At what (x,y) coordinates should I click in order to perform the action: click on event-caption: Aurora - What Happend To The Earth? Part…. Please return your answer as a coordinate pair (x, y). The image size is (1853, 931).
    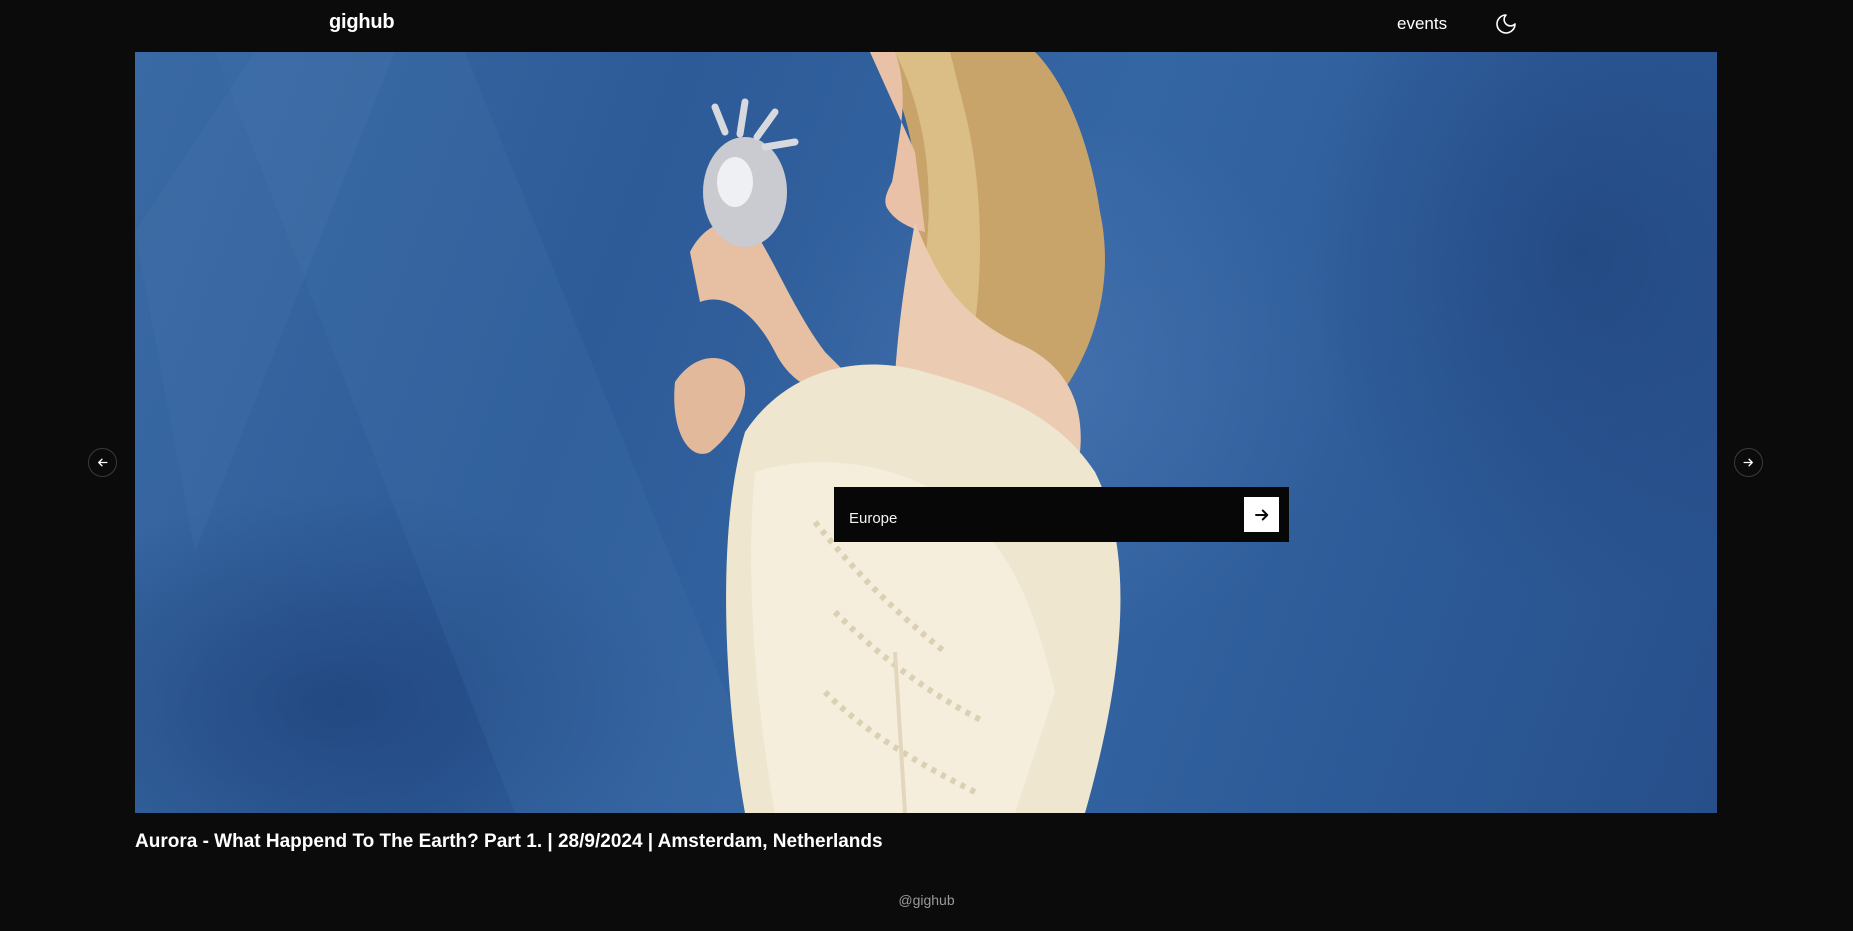
    Looking at the image, I should click on (509, 842).